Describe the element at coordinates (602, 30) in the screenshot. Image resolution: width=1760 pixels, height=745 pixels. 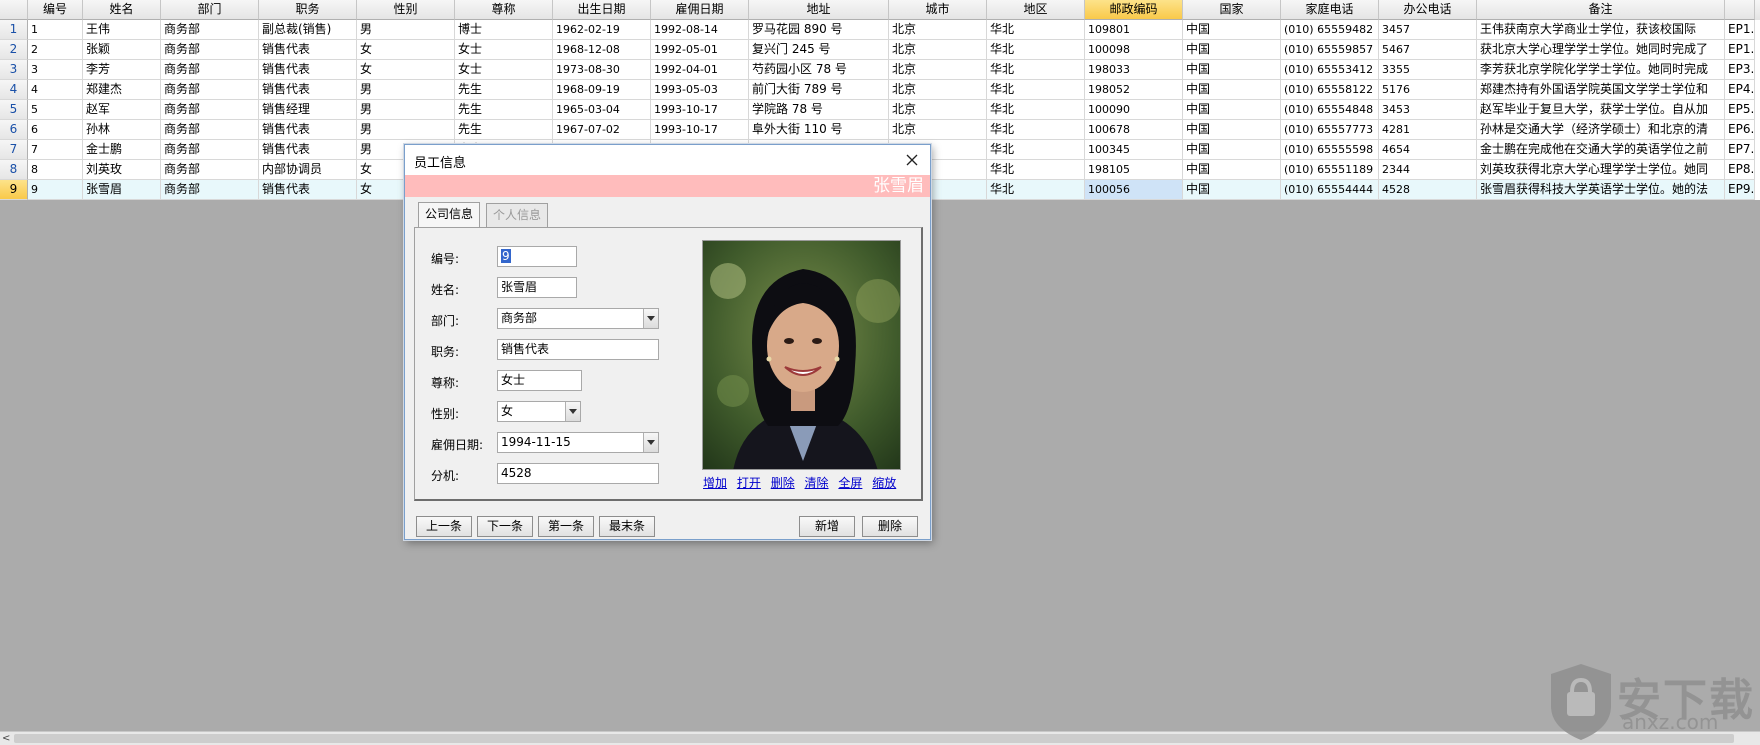
I see `table-cell: 1962-02-19` at that location.